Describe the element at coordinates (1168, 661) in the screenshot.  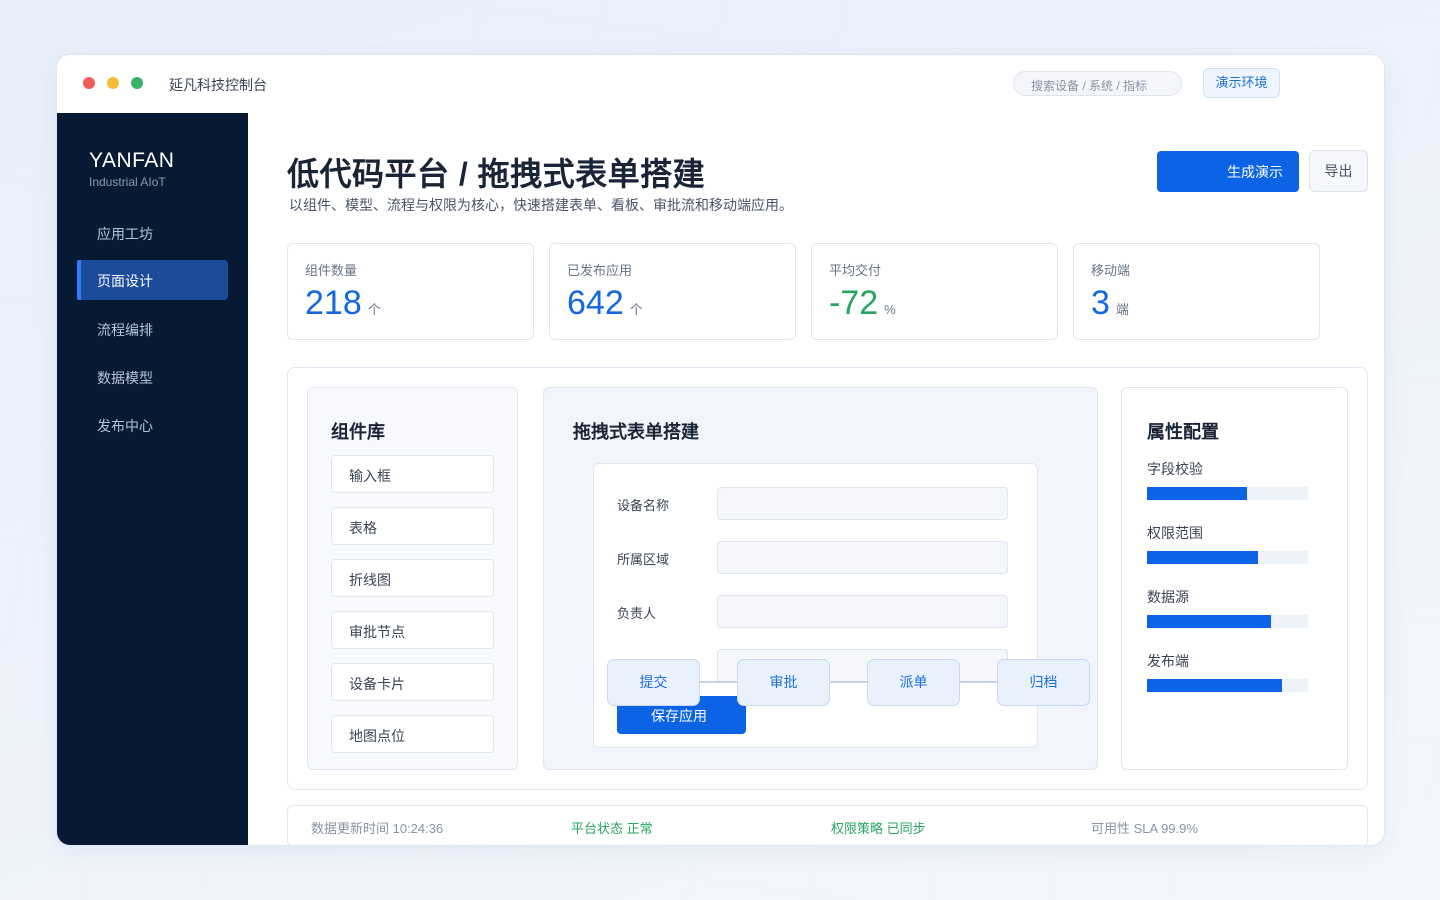
I see `prop-label: 发布端` at that location.